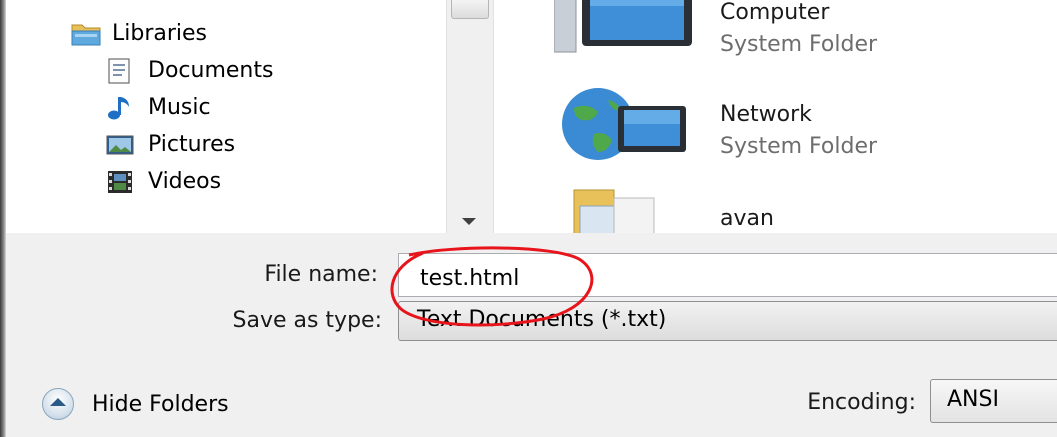 The width and height of the screenshot is (1057, 437). What do you see at coordinates (321, 274) in the screenshot?
I see `filename-label: File name:` at bounding box center [321, 274].